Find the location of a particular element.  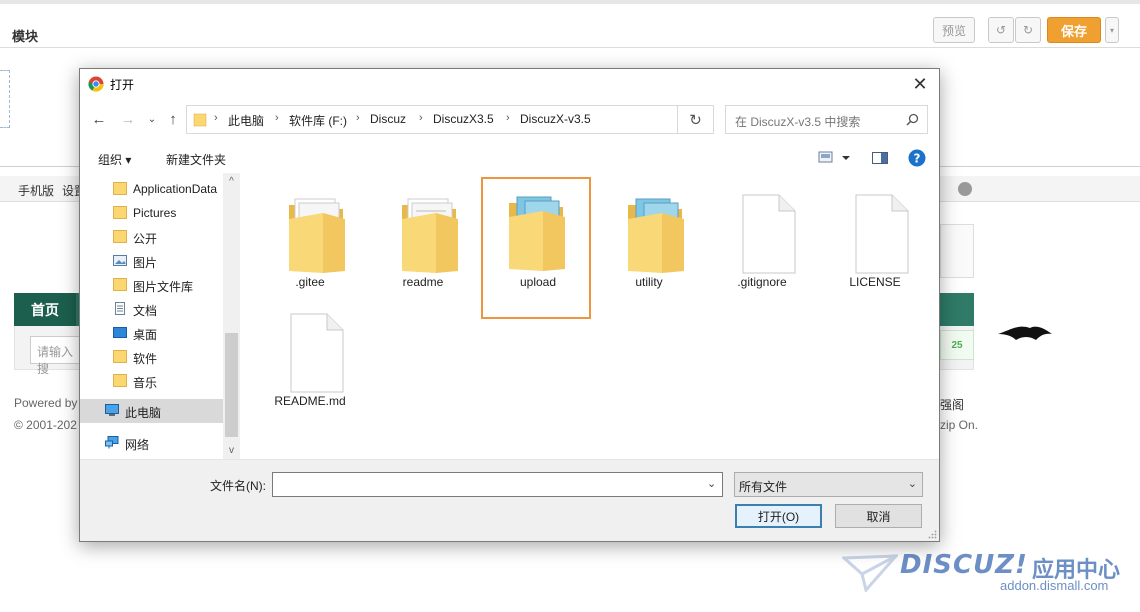

tree-item-label: Pictures is located at coordinates (155, 213).